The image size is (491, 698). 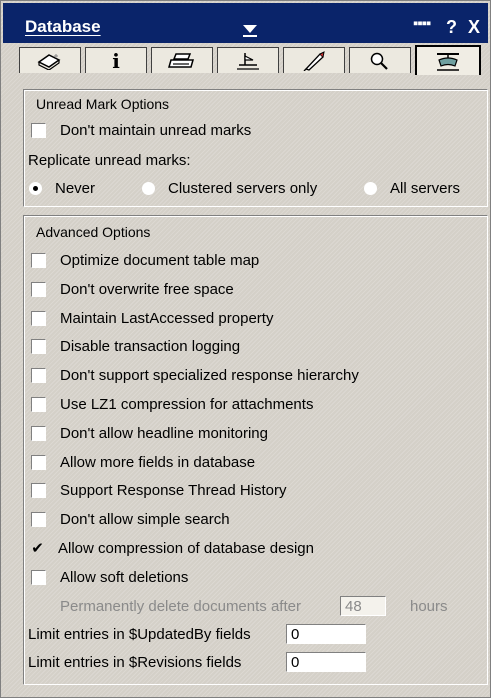 I want to click on full-text-search-icon, so click(x=379, y=61).